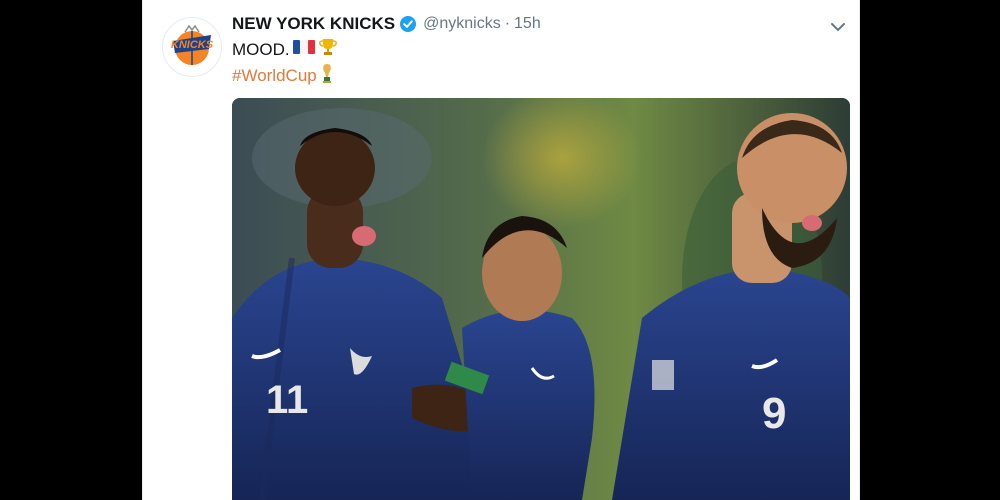 The height and width of the screenshot is (500, 1000). Describe the element at coordinates (930, 250) in the screenshot. I see `right-letterbox` at that location.